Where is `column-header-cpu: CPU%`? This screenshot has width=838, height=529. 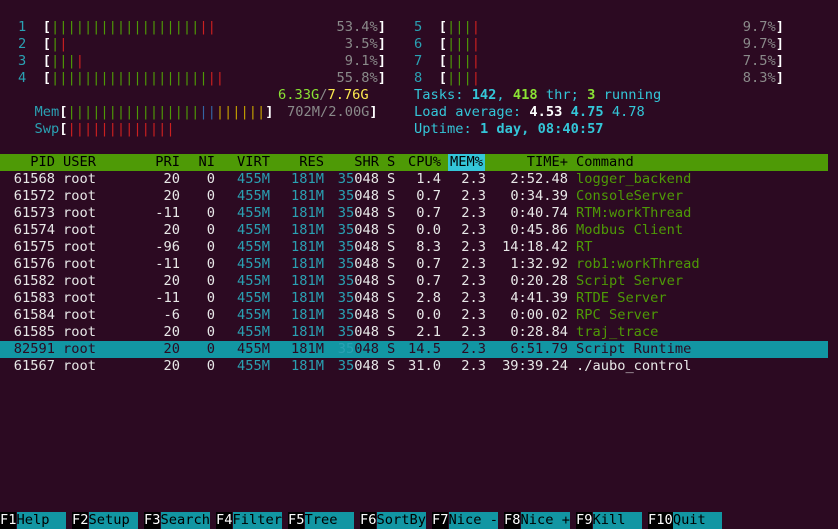
column-header-cpu: CPU% is located at coordinates (424, 162).